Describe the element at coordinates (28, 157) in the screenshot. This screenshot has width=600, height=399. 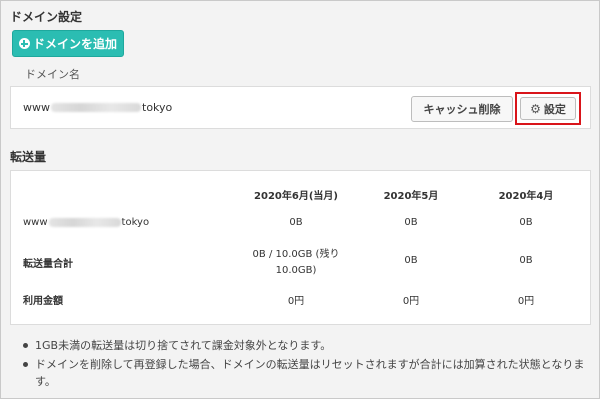
I see `traffic-title: 転送量` at that location.